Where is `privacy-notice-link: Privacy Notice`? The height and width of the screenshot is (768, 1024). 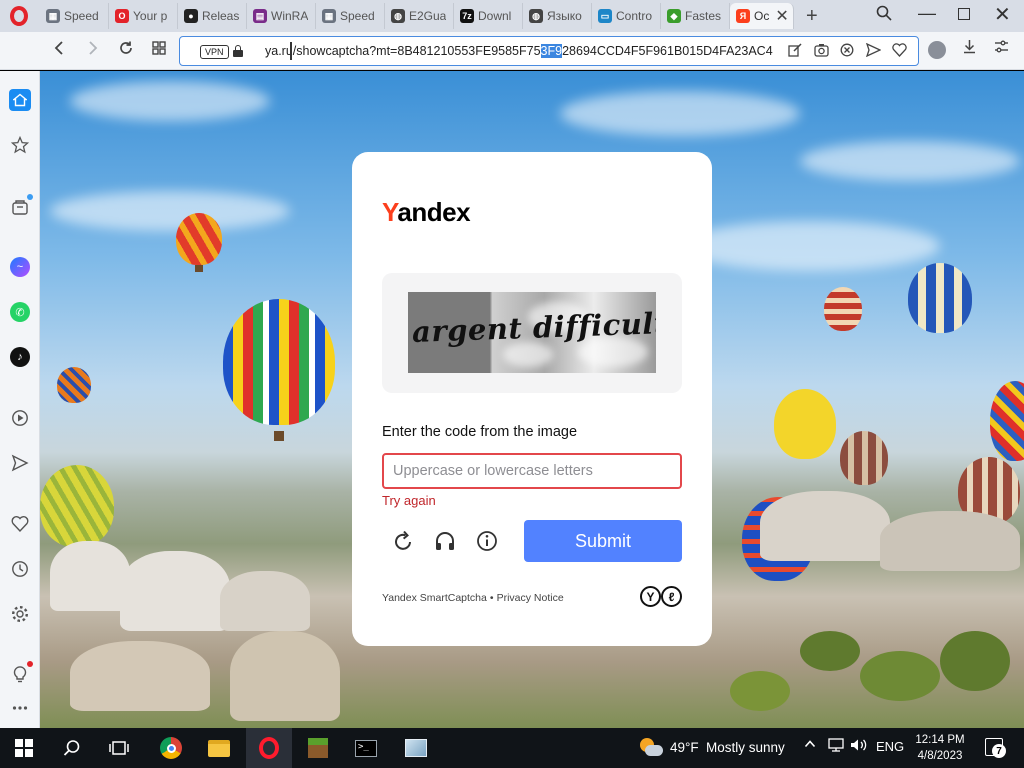
privacy-notice-link: Privacy Notice is located at coordinates (530, 598).